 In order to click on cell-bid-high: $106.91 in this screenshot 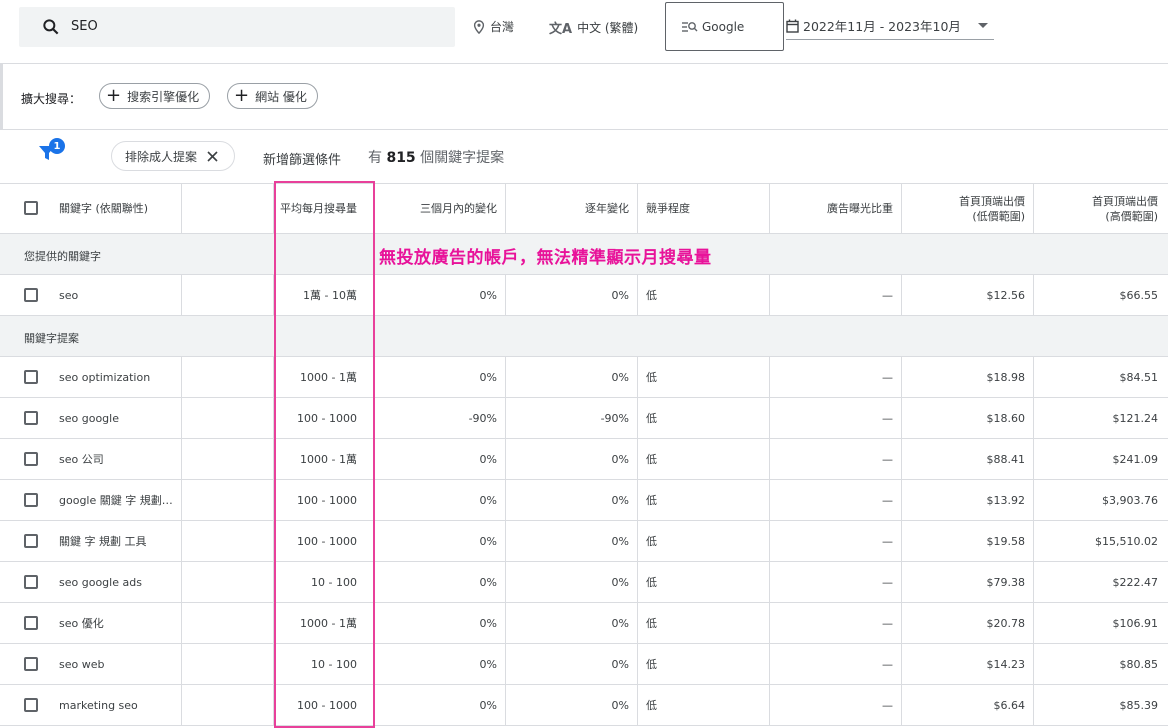, I will do `click(1135, 623)`.